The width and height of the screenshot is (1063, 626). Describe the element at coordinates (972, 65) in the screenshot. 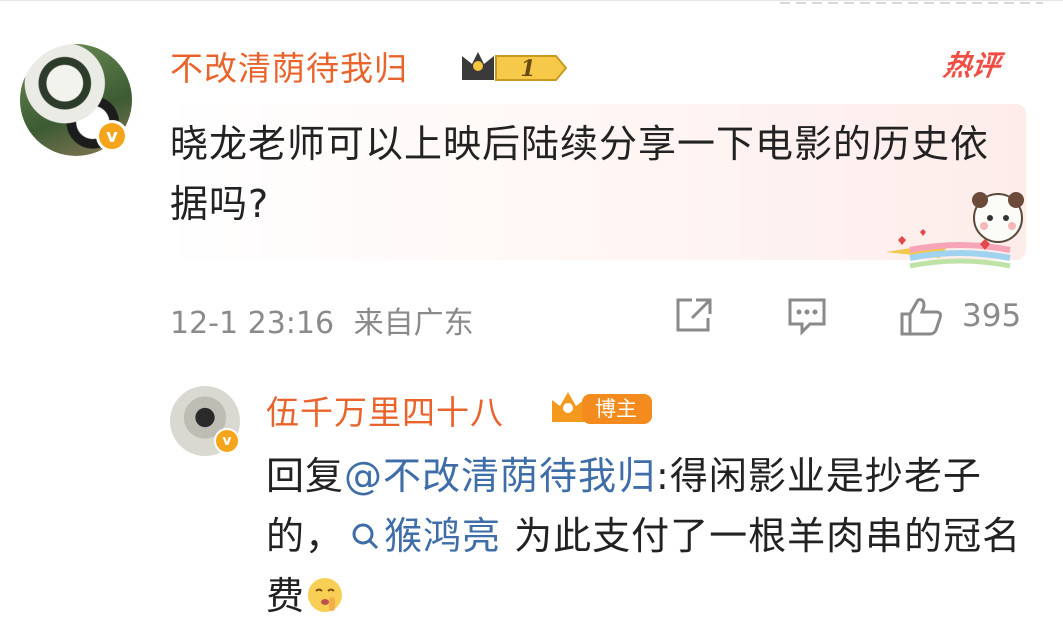

I see `hot-comment-tag: 热评` at that location.